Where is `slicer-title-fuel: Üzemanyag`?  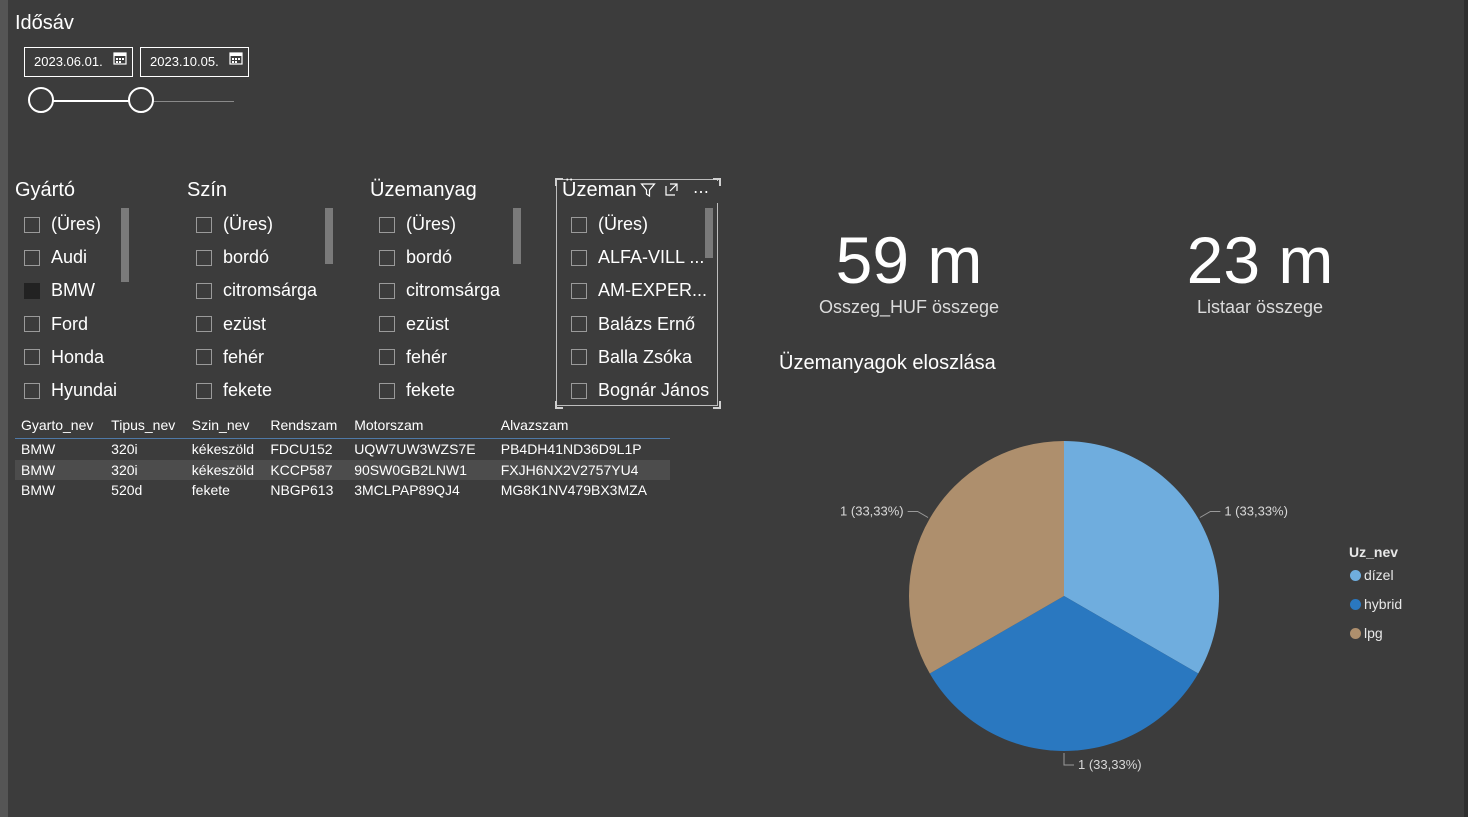
slicer-title-fuel: Üzemanyag is located at coordinates (423, 190).